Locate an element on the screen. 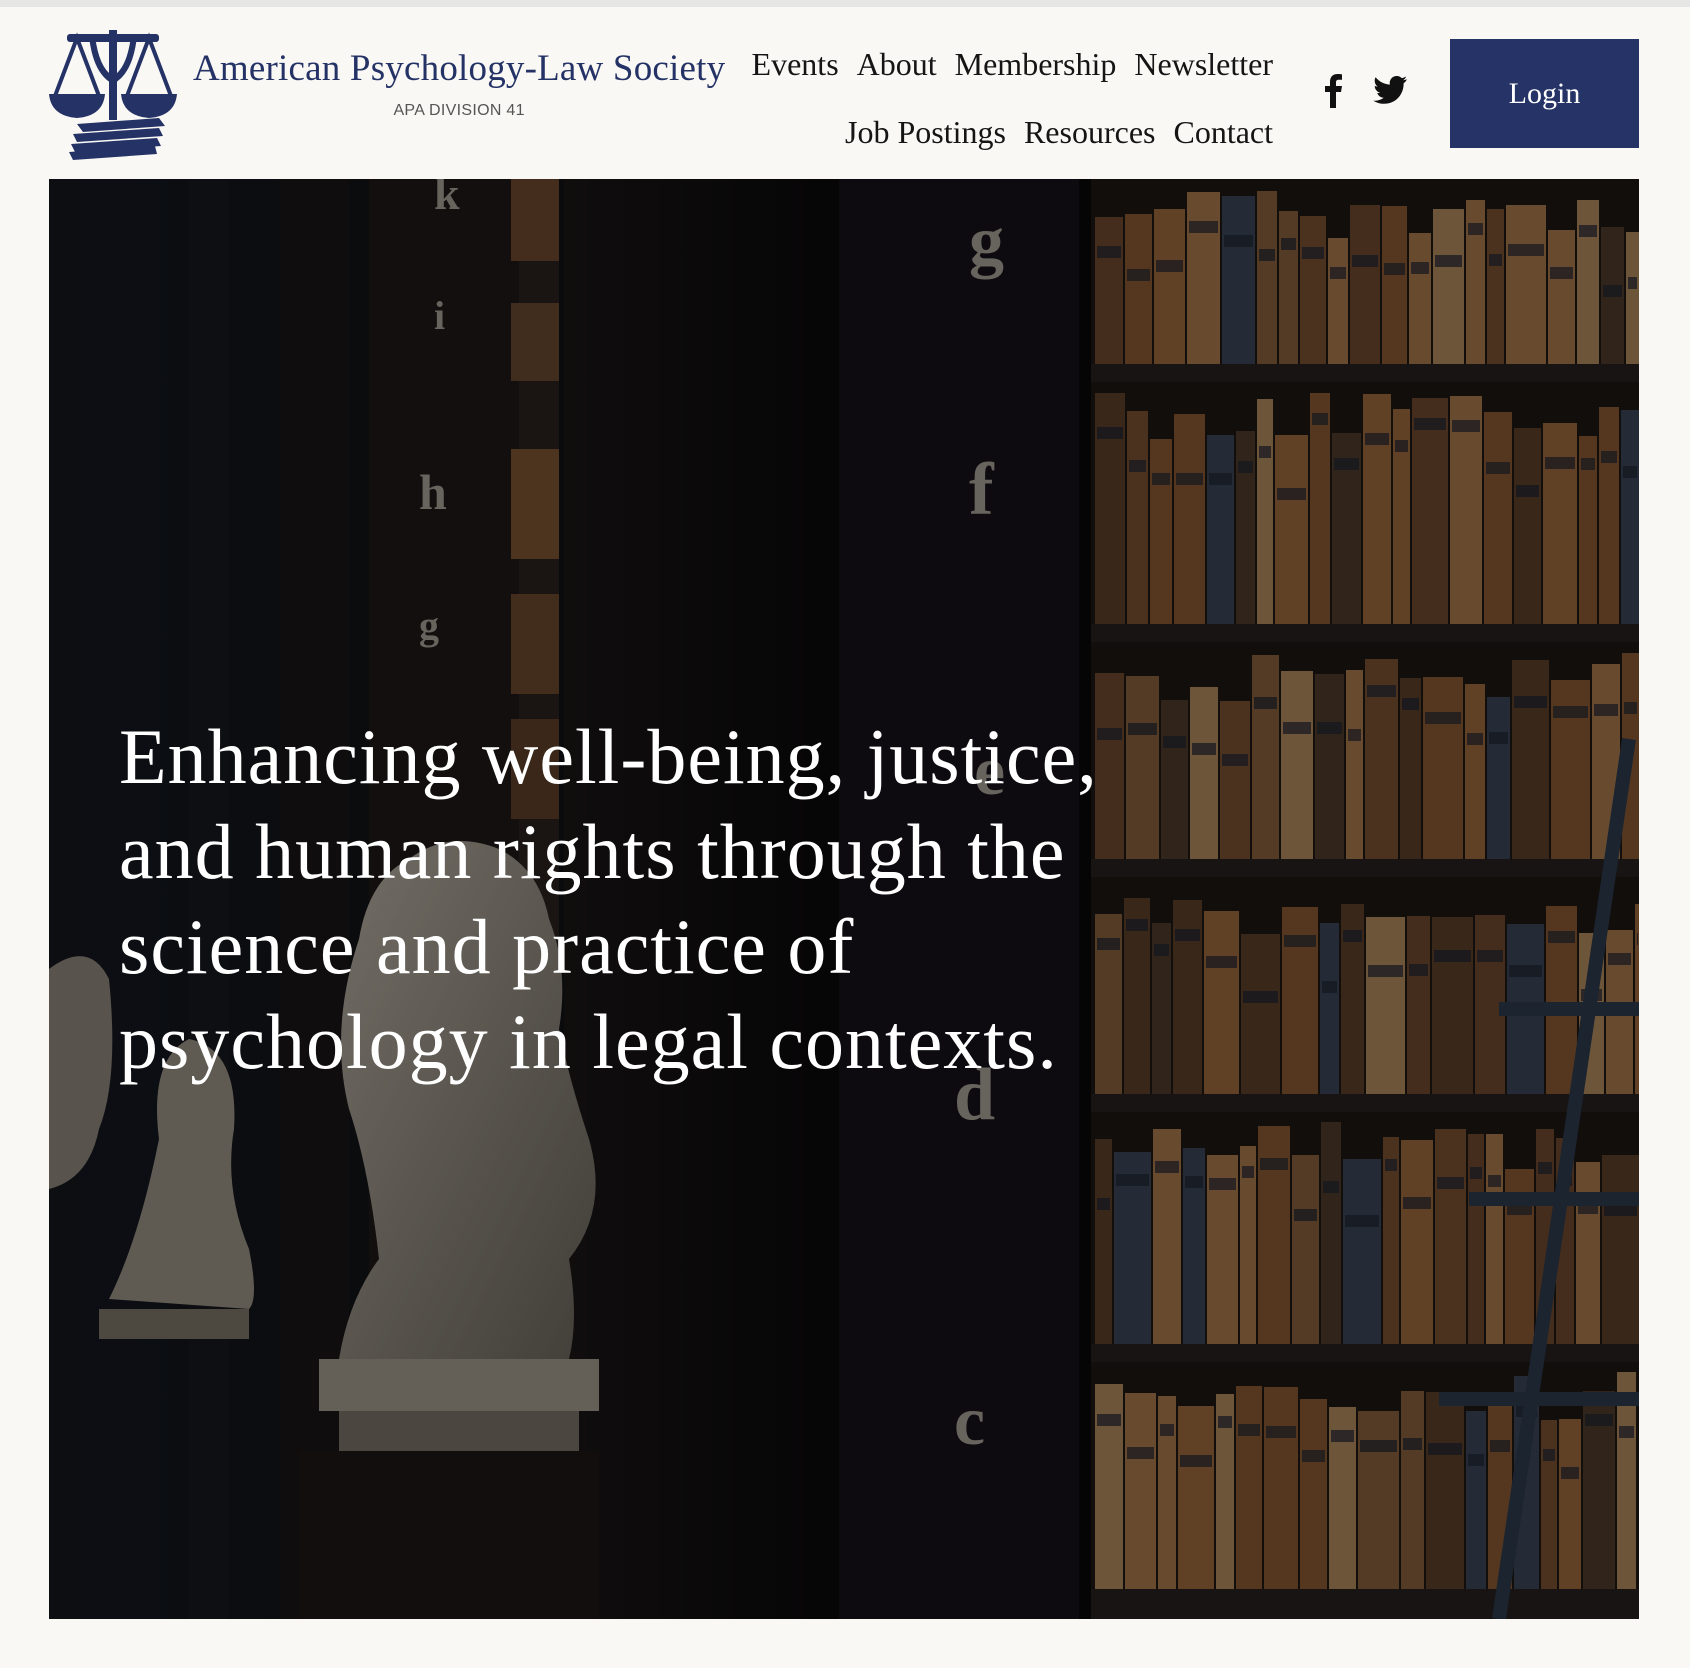  top-border is located at coordinates (845, 3).